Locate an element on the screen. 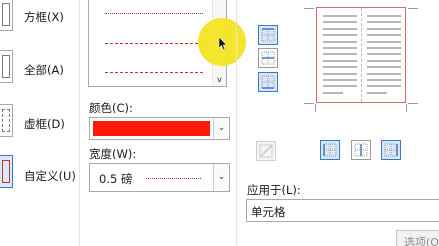 The image size is (439, 246). diagonal-border-button is located at coordinates (266, 151).